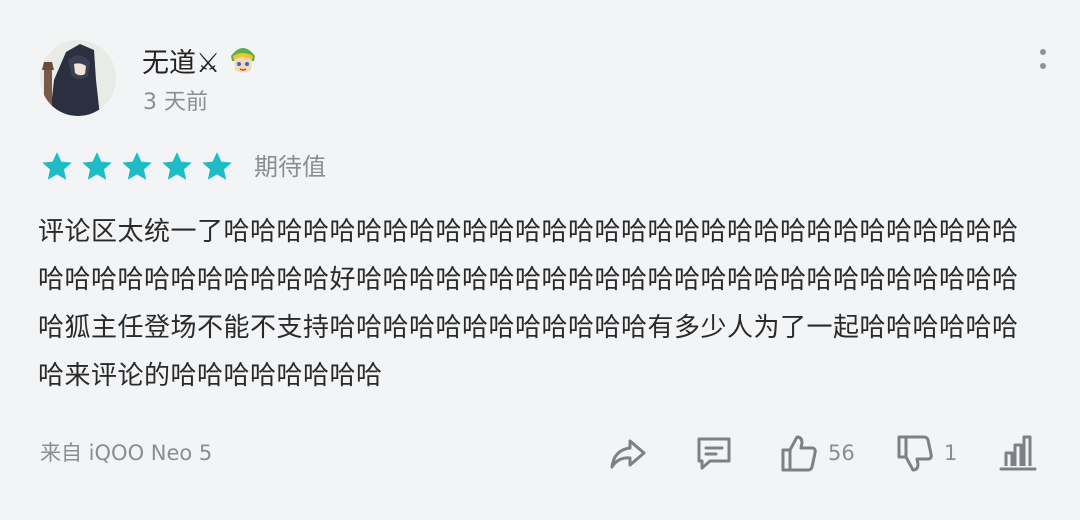 The width and height of the screenshot is (1080, 520). I want to click on star-rating, so click(137, 167).